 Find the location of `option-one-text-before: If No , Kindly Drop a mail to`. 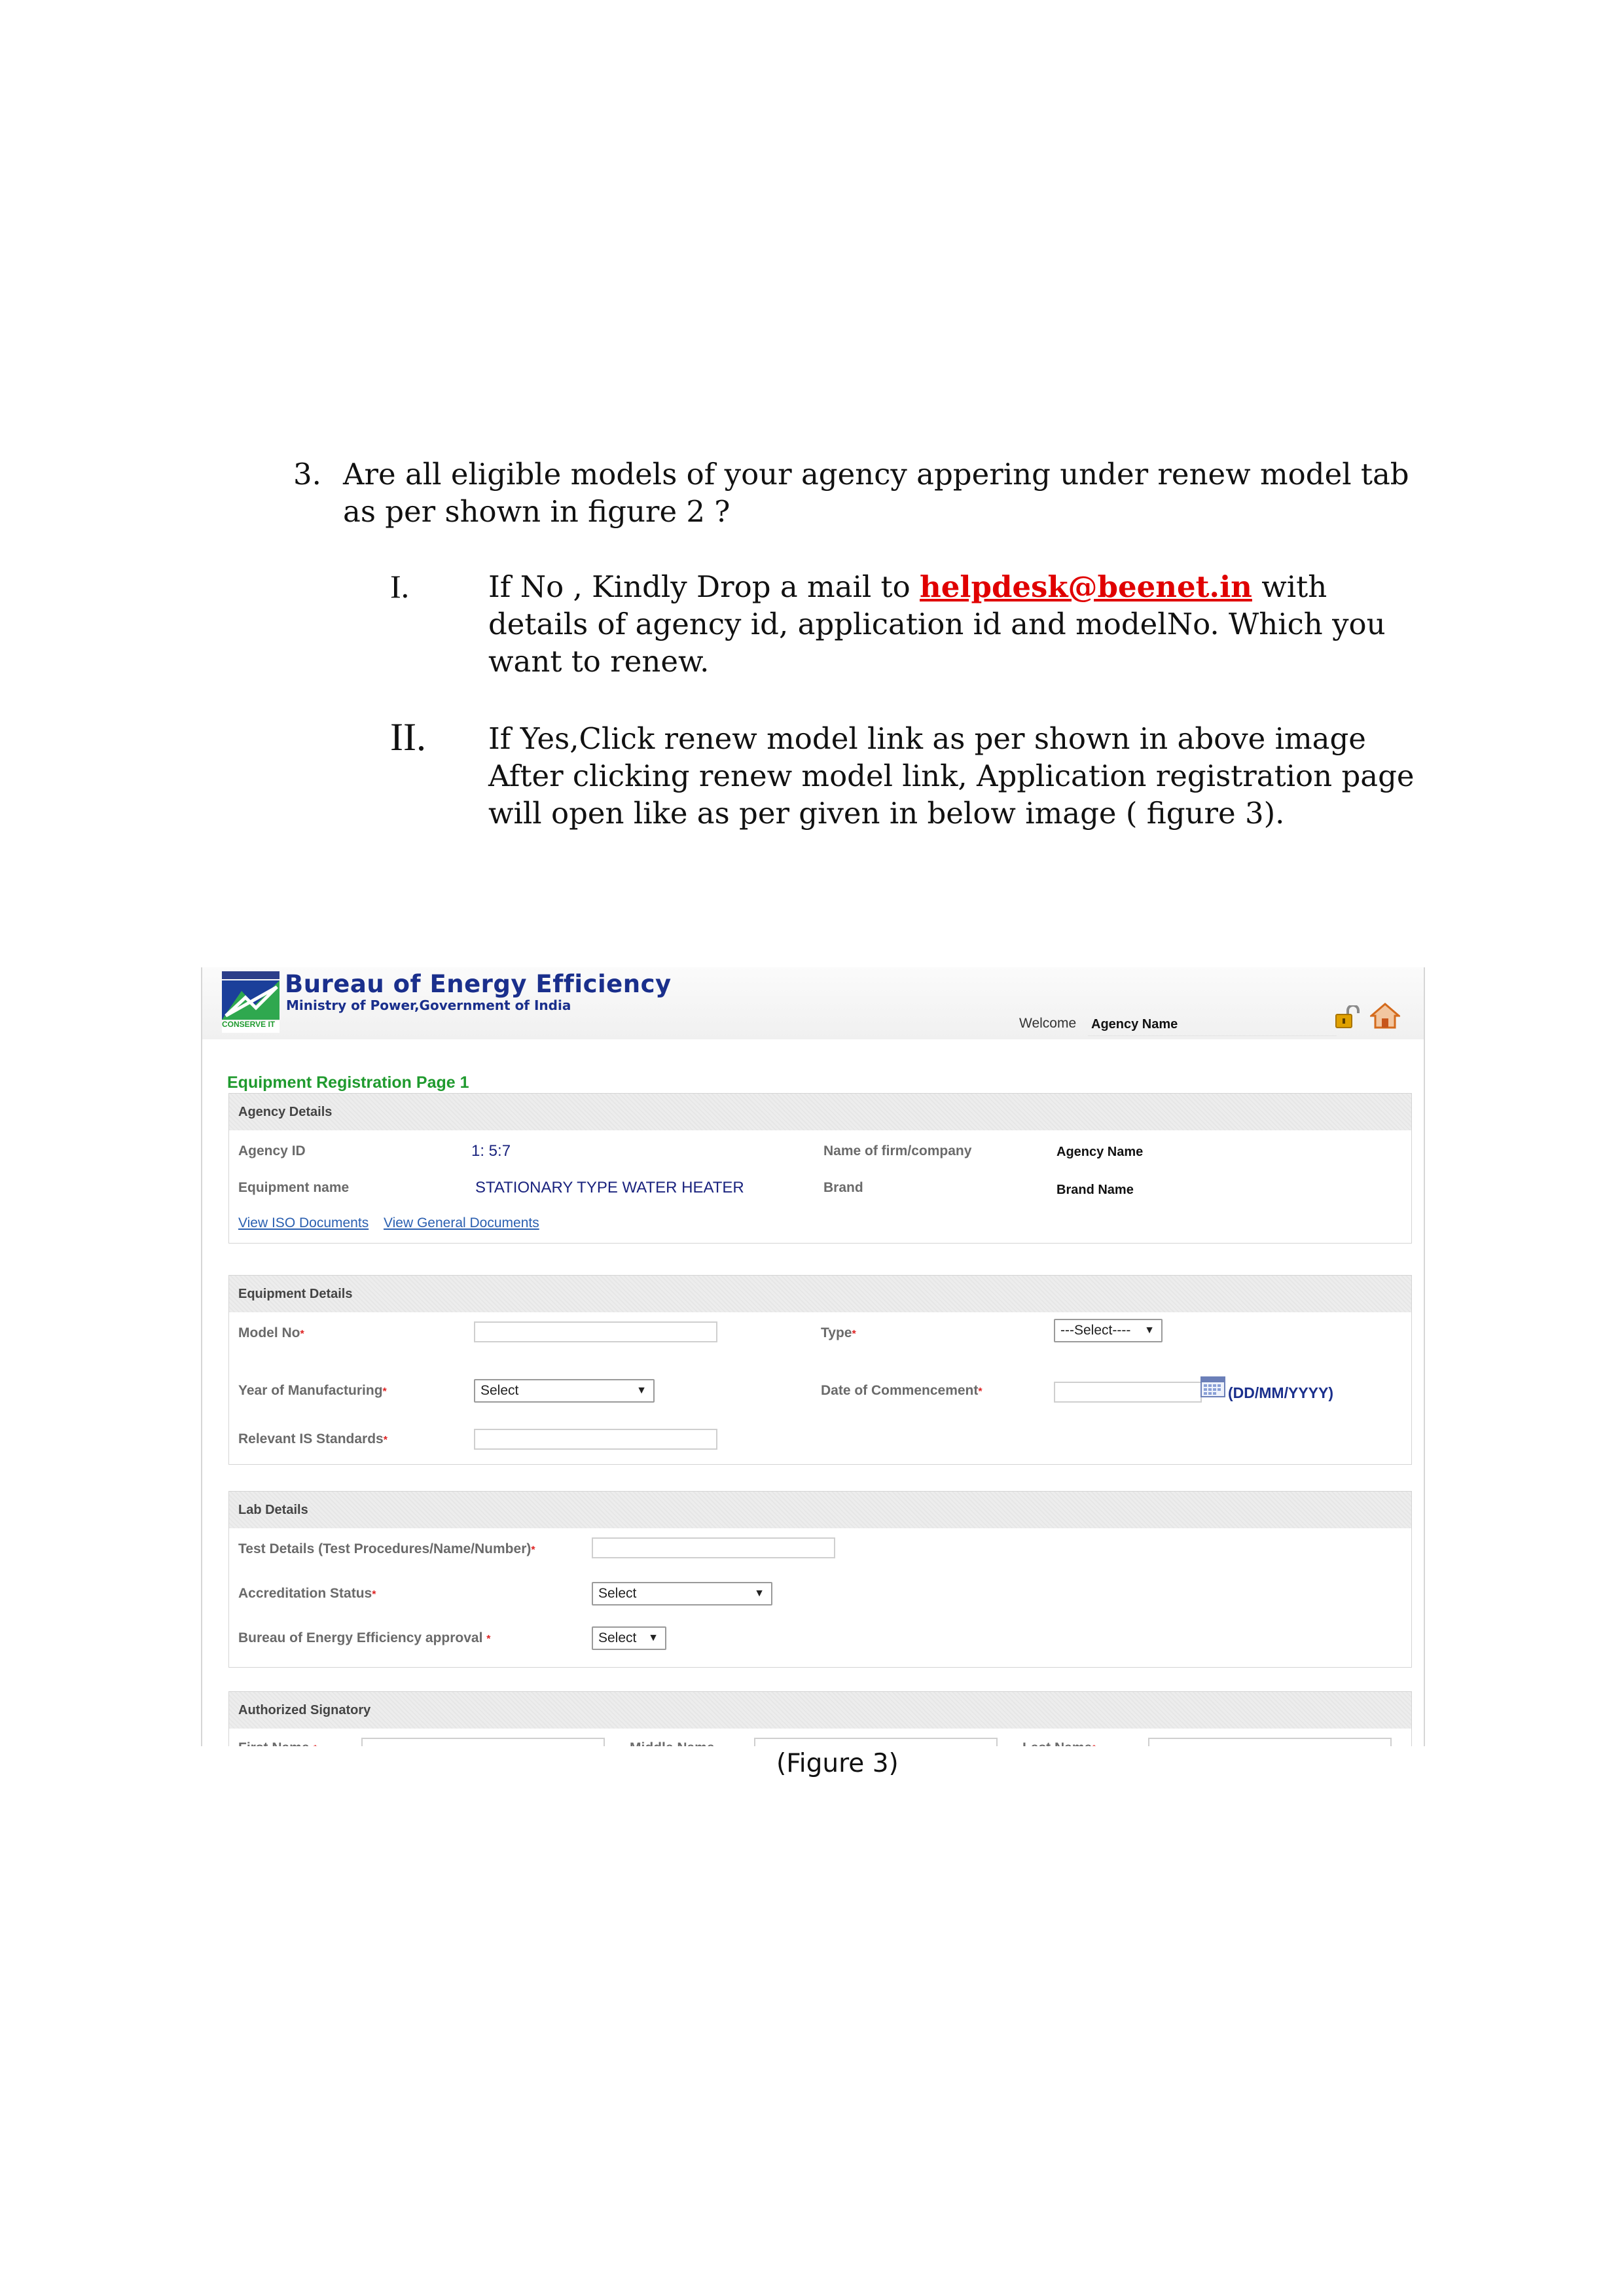

option-one-text-before: If No , Kindly Drop a mail to is located at coordinates (704, 586).